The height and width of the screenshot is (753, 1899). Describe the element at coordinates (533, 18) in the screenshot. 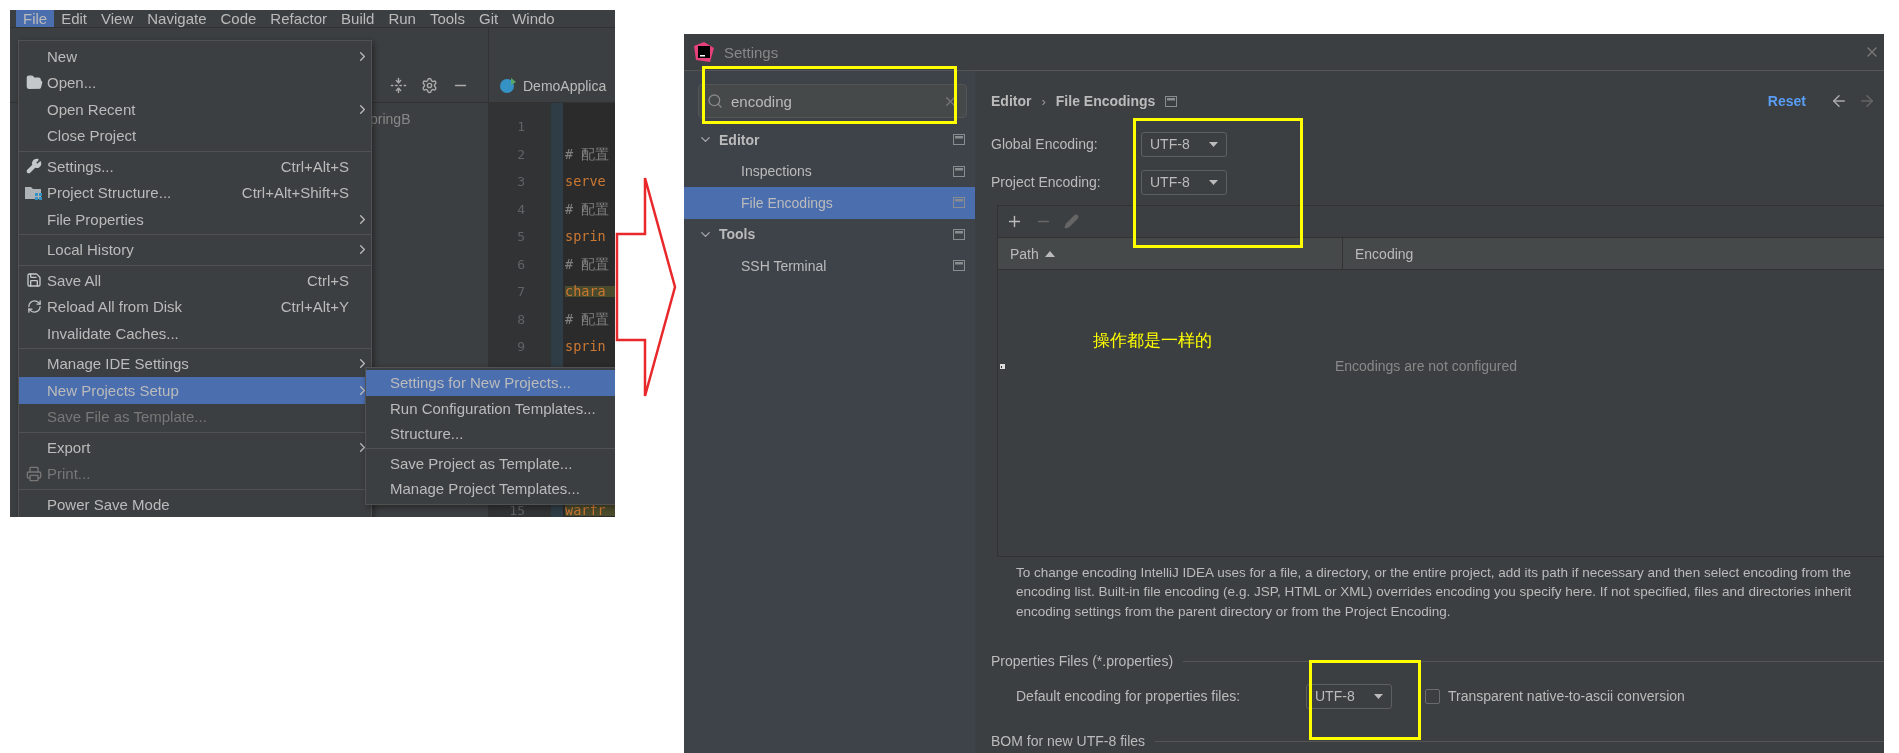

I see `menu-bar-item: Windo` at that location.